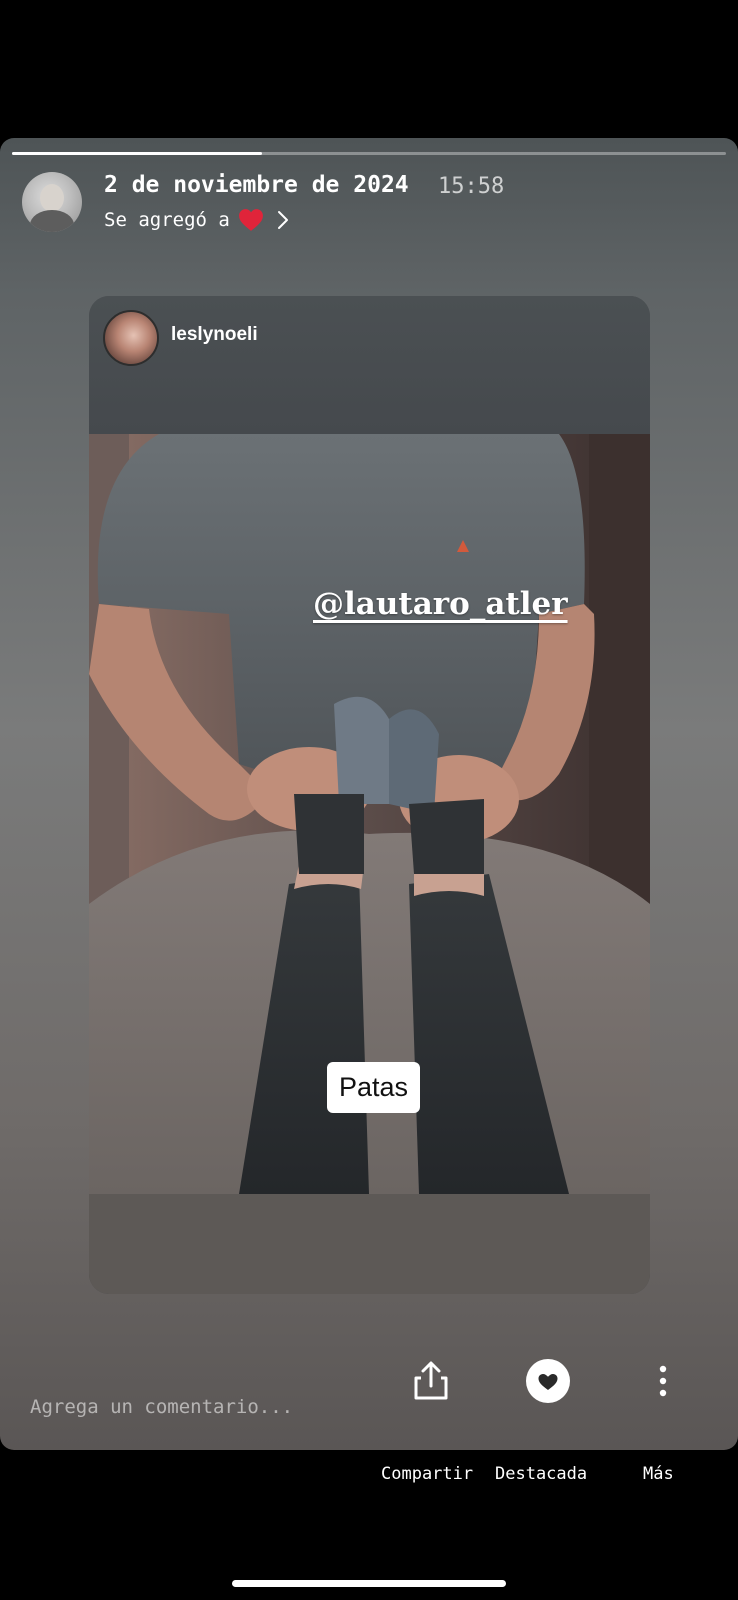  I want to click on avatar-body, so click(52, 221).